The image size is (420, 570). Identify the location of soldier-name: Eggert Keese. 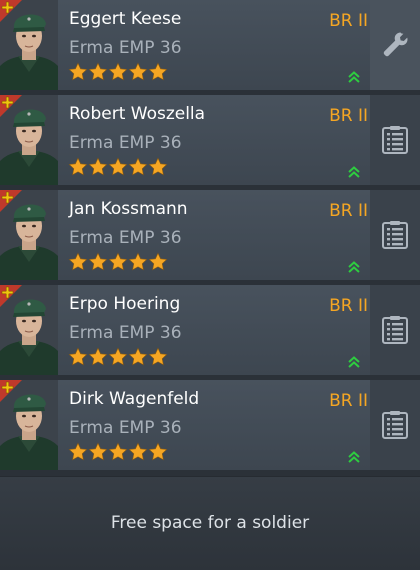
(125, 19).